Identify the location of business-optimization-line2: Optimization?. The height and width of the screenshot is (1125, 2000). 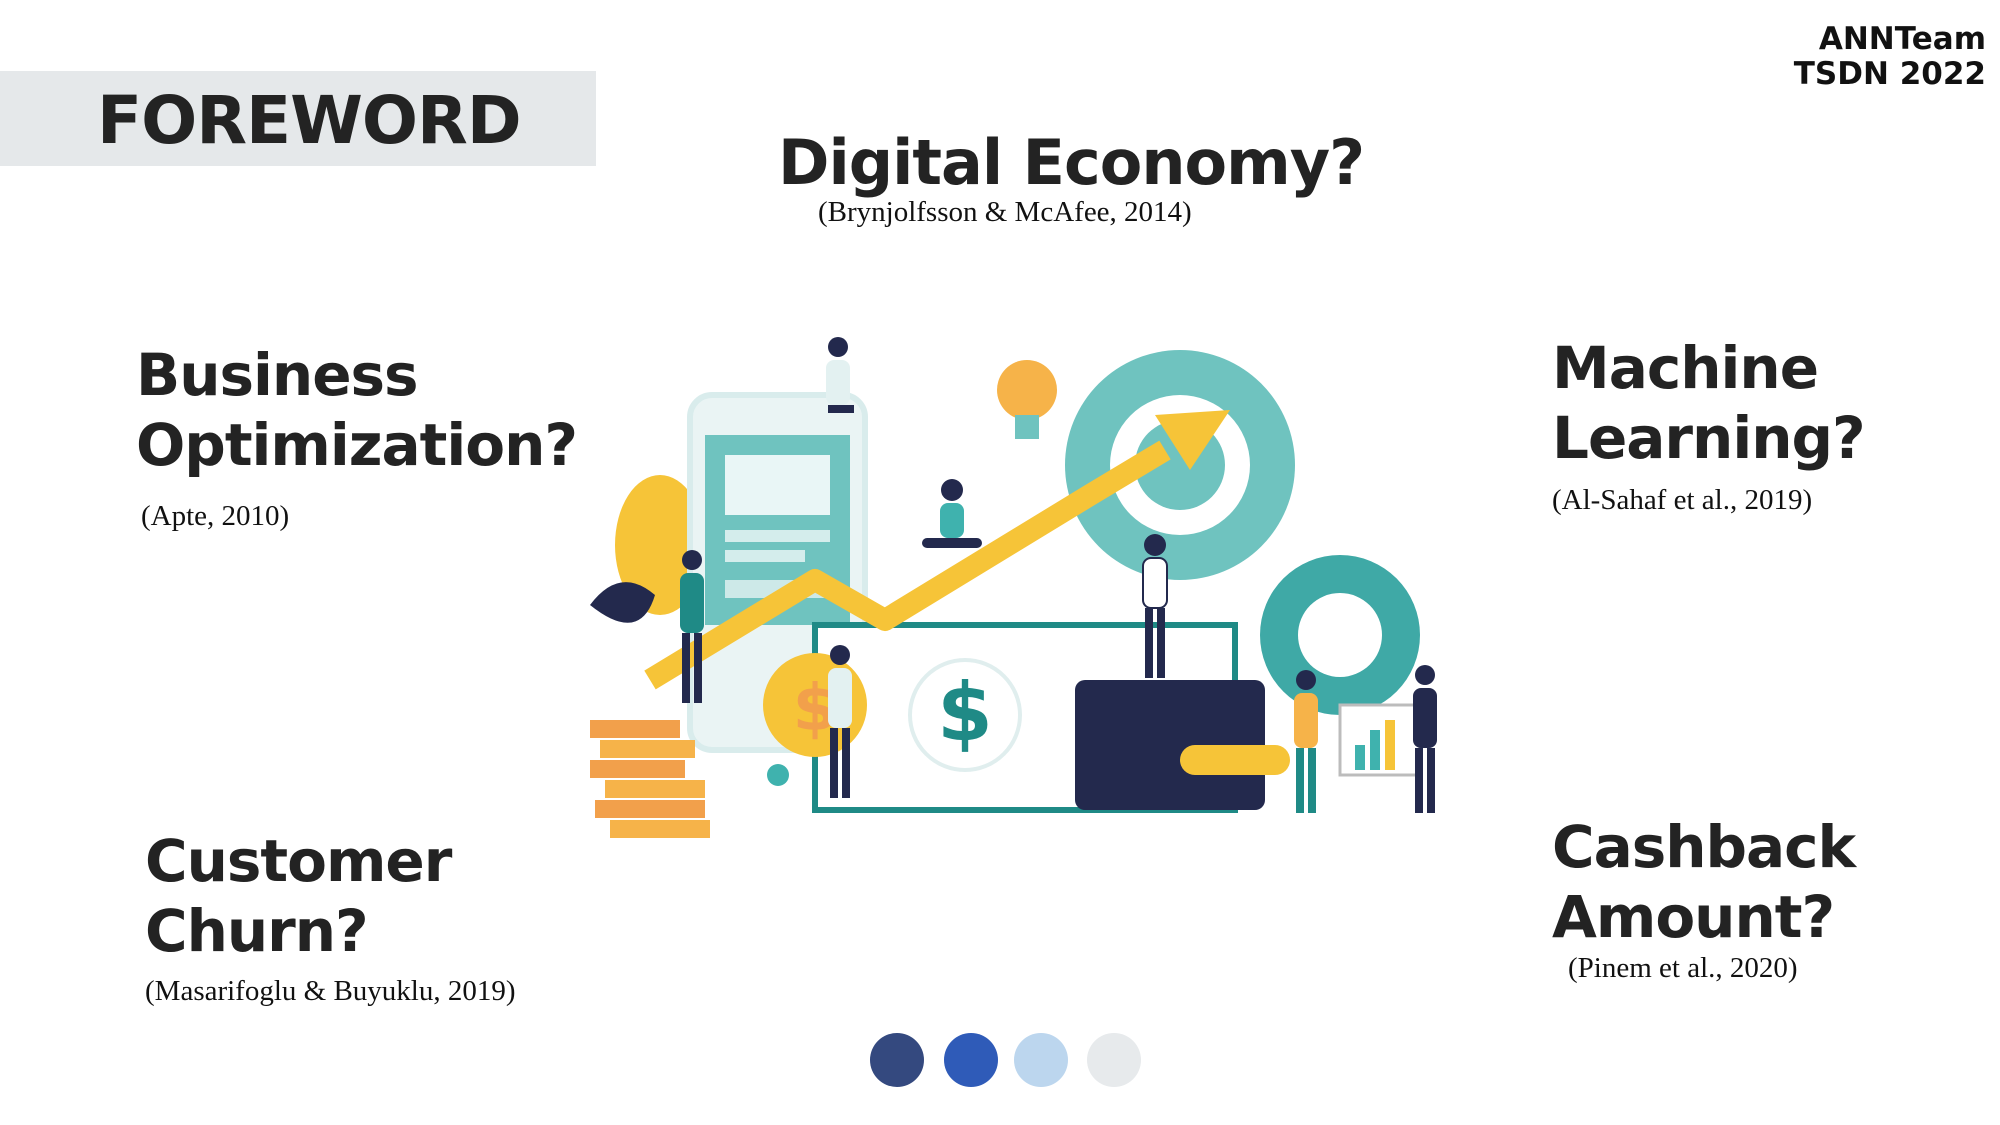
(357, 445).